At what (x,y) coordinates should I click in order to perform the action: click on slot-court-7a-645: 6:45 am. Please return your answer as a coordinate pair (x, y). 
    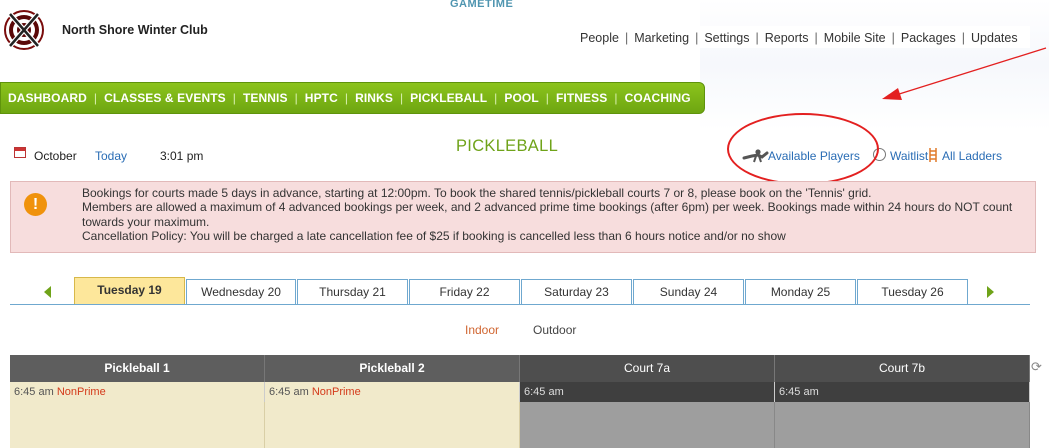
    Looking at the image, I should click on (647, 392).